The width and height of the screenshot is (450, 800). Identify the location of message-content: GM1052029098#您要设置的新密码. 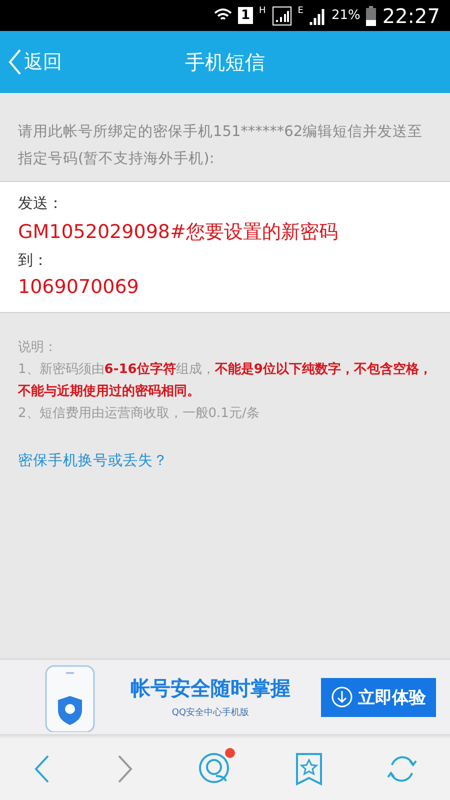
(178, 232).